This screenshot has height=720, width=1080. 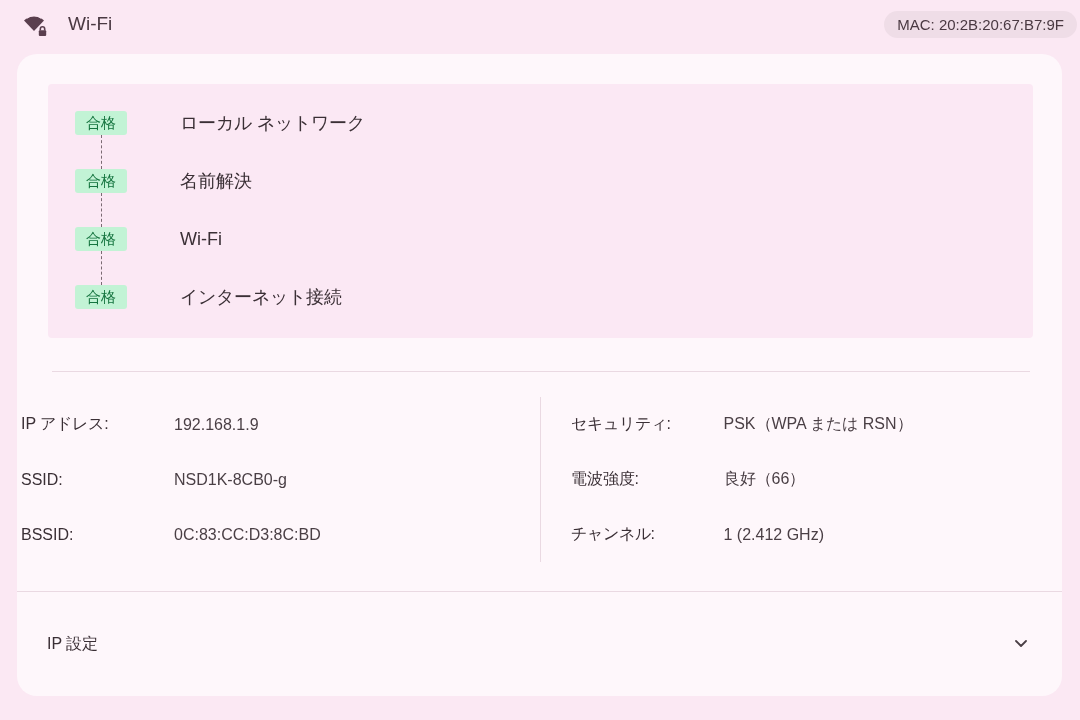 I want to click on diagnostic-label: ローカル ネットワーク, so click(x=273, y=123).